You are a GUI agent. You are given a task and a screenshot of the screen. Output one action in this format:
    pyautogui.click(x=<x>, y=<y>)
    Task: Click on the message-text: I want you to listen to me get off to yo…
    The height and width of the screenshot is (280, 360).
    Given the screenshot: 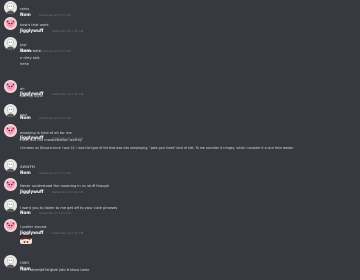 What is the action you would take?
    pyautogui.click(x=69, y=208)
    